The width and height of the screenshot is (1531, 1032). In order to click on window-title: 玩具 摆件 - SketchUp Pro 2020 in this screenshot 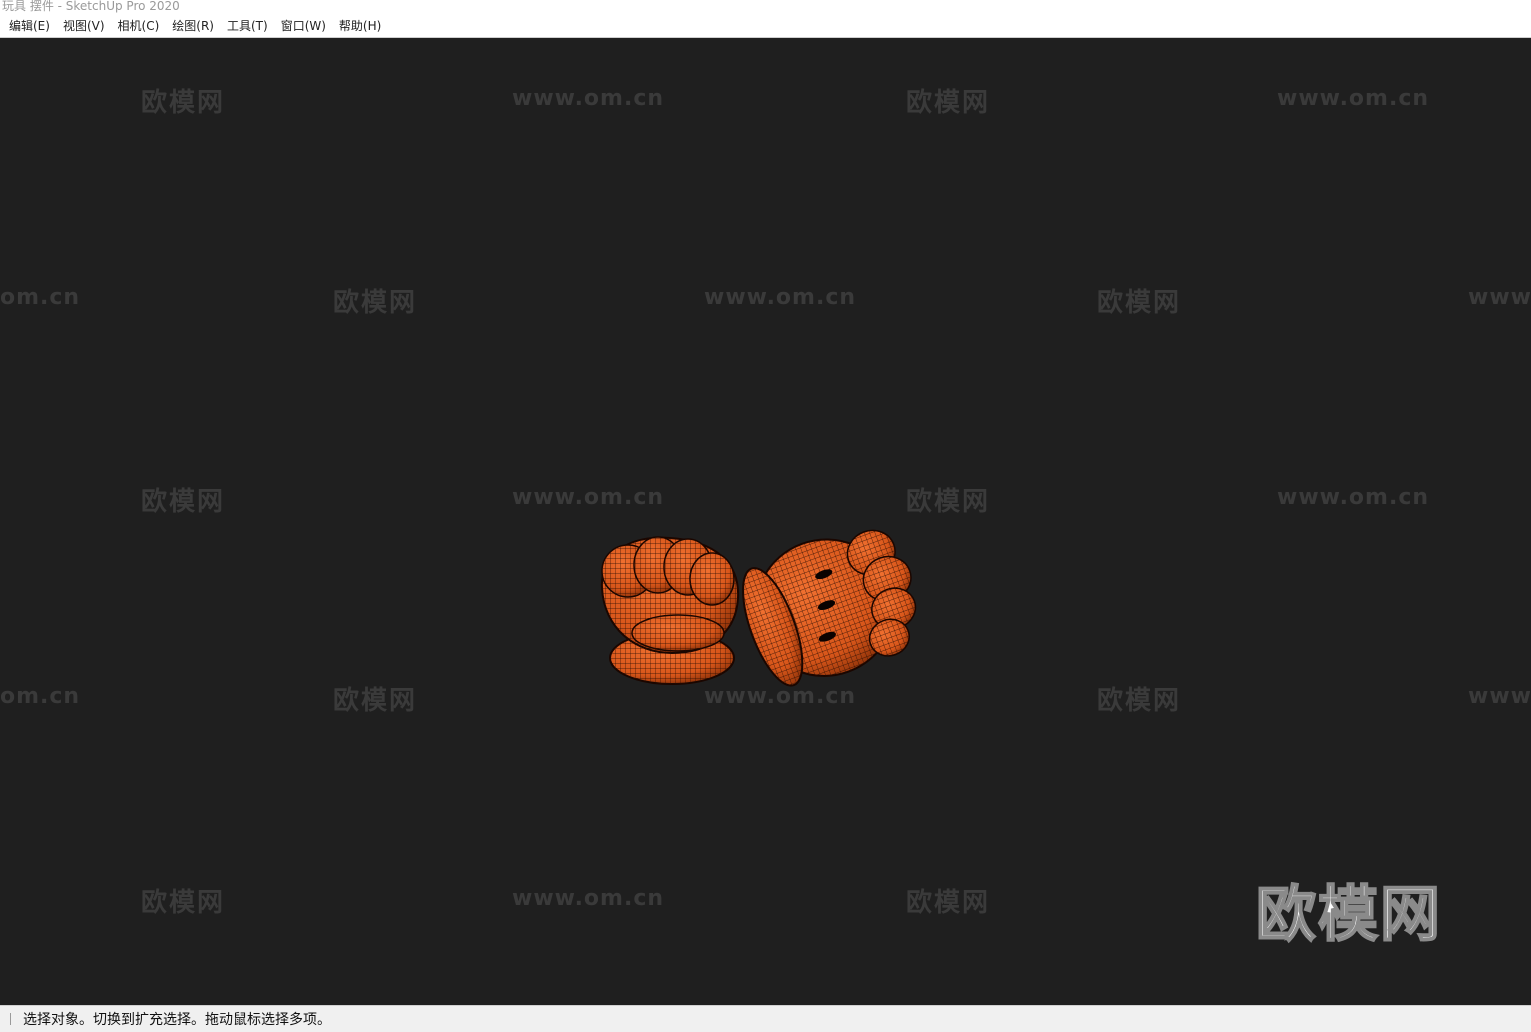, I will do `click(765, 7)`.